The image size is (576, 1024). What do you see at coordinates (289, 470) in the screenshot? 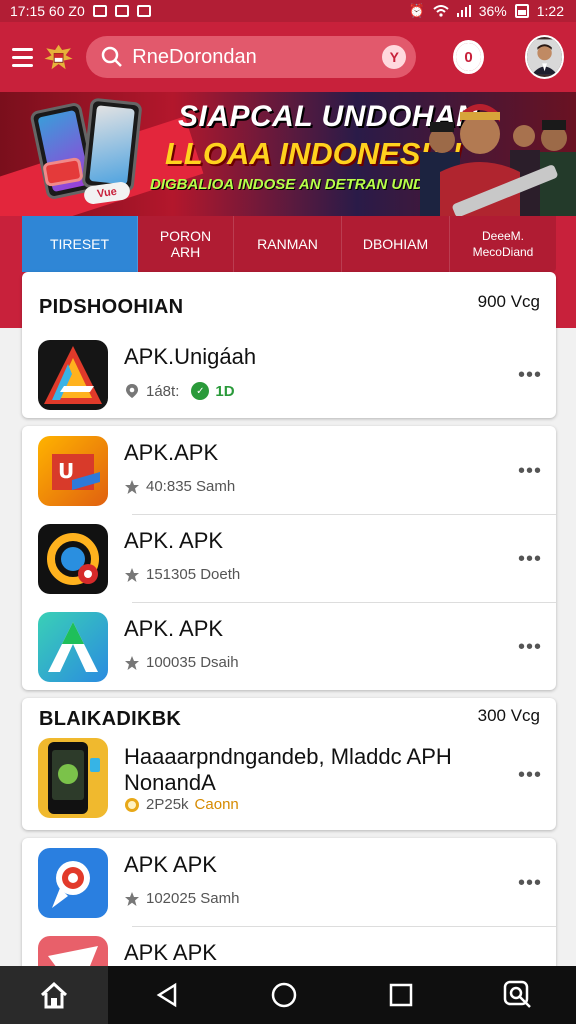
I see `list-item: U APK.APK 40:835 Samh •••` at bounding box center [289, 470].